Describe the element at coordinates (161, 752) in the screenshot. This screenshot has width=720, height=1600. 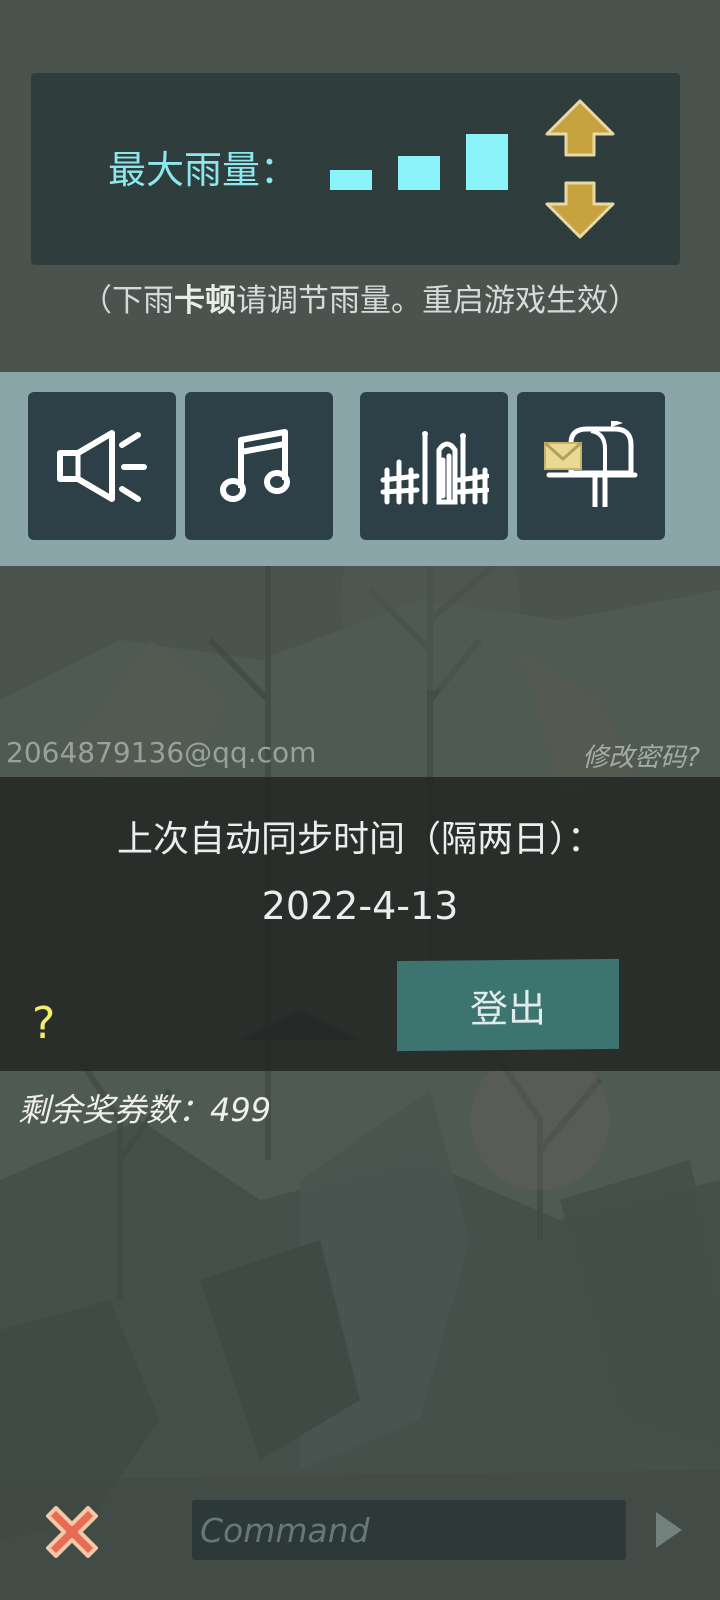
I see `account-email: 2064879136@qq.com` at that location.